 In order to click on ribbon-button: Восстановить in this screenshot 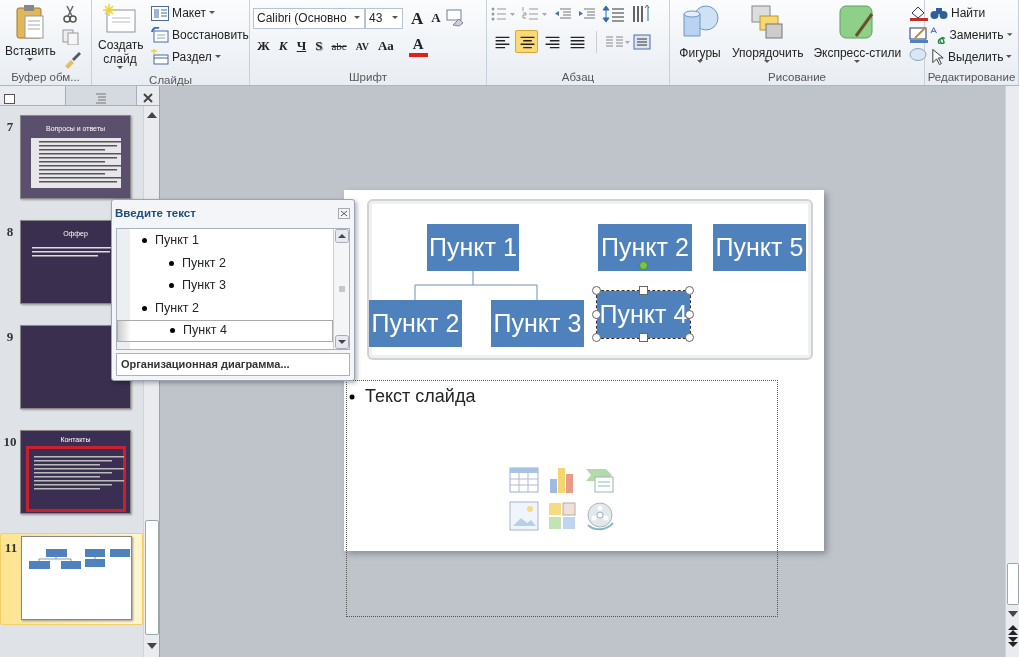, I will do `click(200, 35)`.